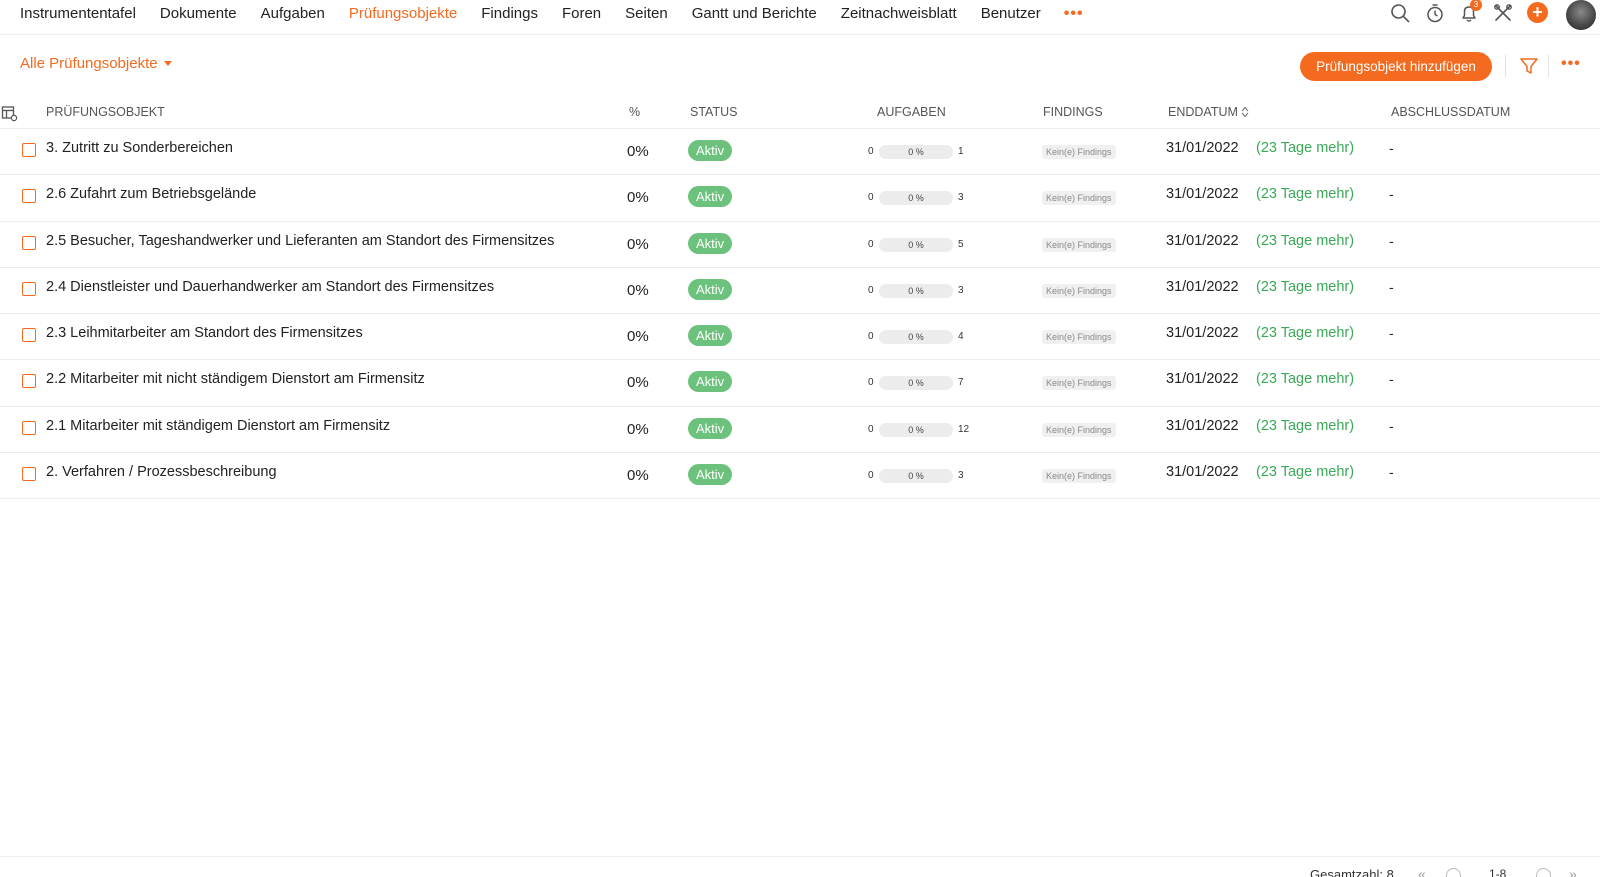  Describe the element at coordinates (646, 13) in the screenshot. I see `nav-item-seiten: Seiten` at that location.